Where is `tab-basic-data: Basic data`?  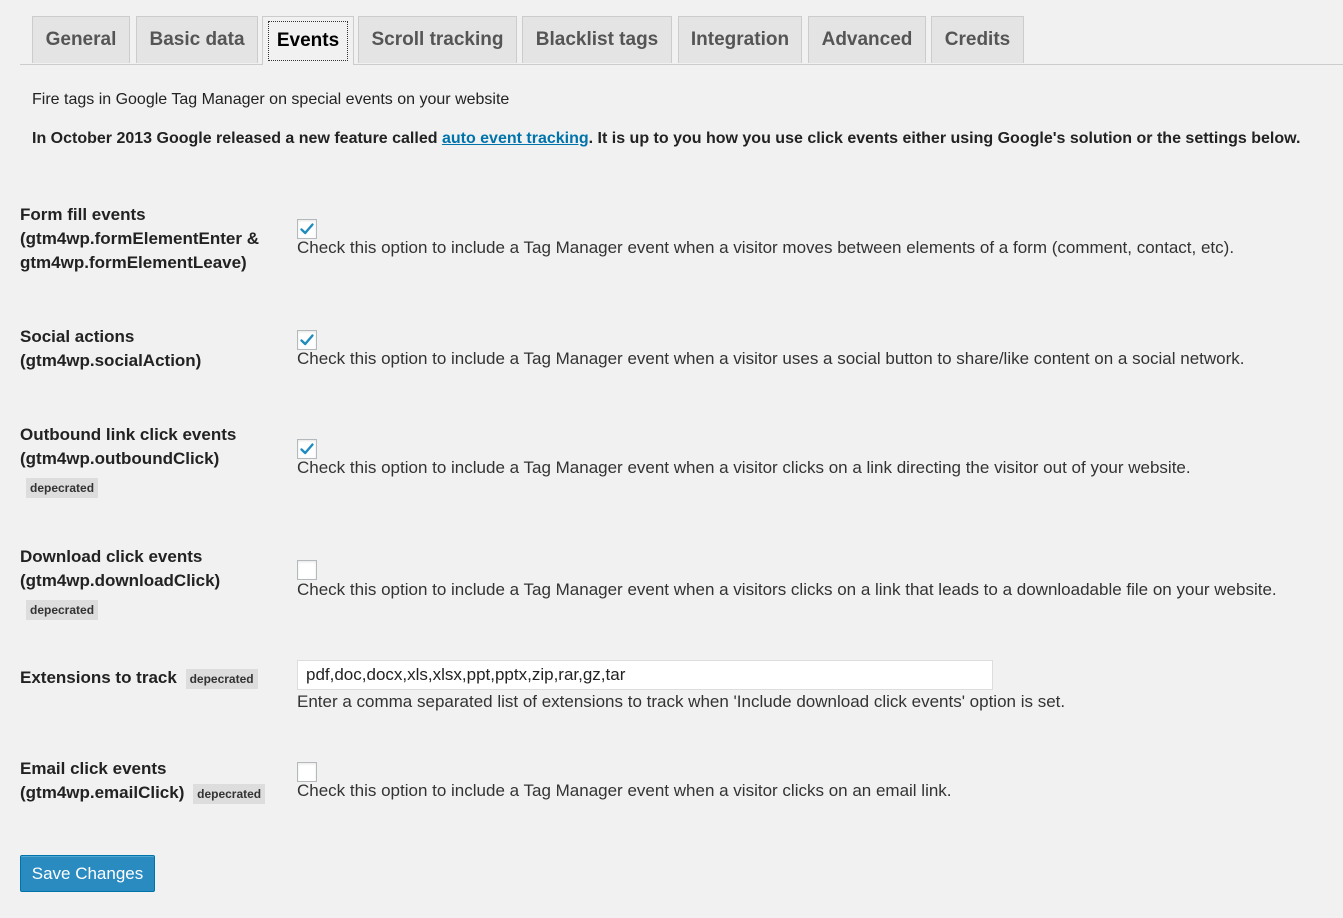
tab-basic-data: Basic data is located at coordinates (197, 39).